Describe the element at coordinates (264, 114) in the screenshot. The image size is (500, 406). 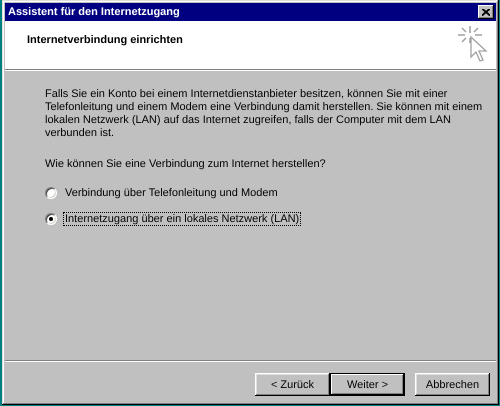
I see `intro-text: Falls Sie ein Konto bei einem Internetdienstanbieter besitzen, können Sie mit einer Telefonleitung und einem Modem eine Verbindung damit herstellen. Sie können mit einem lokalen Netzwerk (LAN) auf das Internet zugreifen, falls der Computer mit dem LAN verbunden ist.` at that location.